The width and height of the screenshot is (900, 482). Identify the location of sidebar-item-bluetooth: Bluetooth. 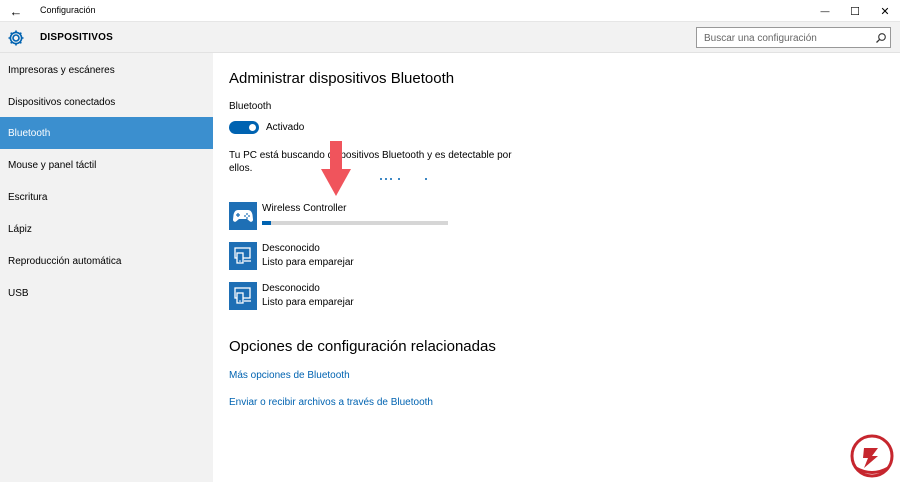
(106, 133).